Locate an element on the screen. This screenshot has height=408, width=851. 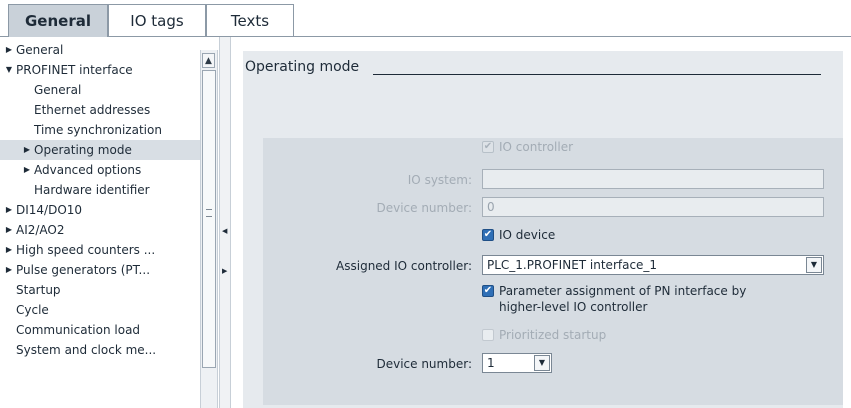
tree-scrollbar: ▲ is located at coordinates (209, 229).